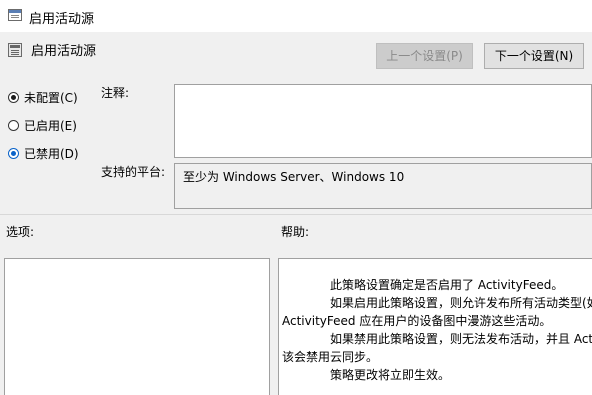  Describe the element at coordinates (51, 98) in the screenshot. I see `radio-label: 未配置(C)` at that location.